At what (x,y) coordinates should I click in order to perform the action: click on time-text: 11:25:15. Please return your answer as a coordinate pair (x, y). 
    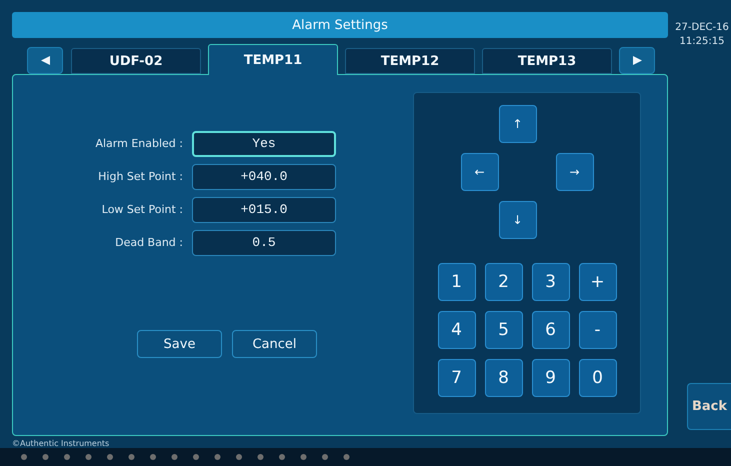
    Looking at the image, I should click on (702, 42).